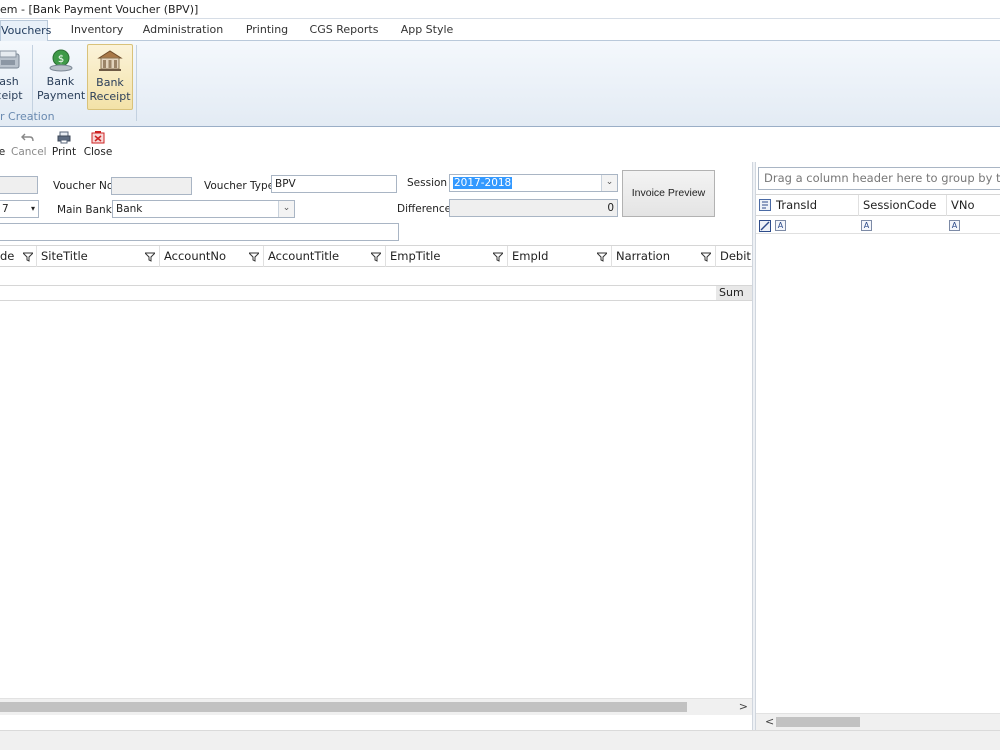 The image size is (1000, 750). What do you see at coordinates (136, 83) in the screenshot?
I see `ribbon-separator` at bounding box center [136, 83].